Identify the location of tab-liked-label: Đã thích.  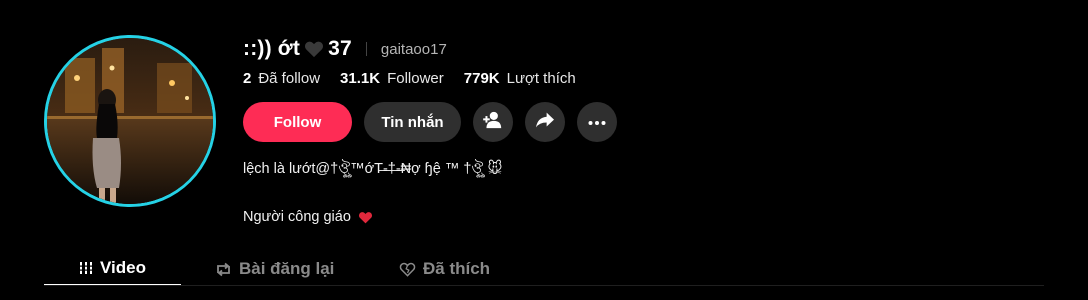
(457, 268).